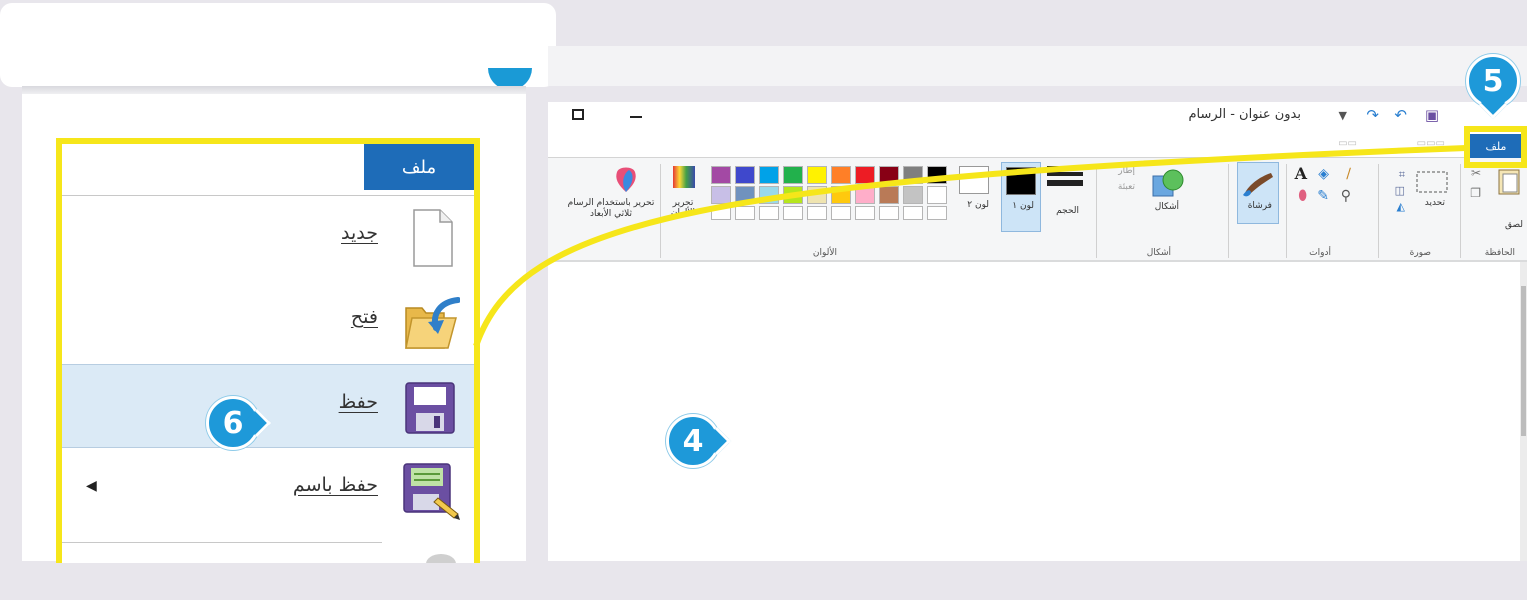  What do you see at coordinates (1065, 176) in the screenshot?
I see `size-button` at bounding box center [1065, 176].